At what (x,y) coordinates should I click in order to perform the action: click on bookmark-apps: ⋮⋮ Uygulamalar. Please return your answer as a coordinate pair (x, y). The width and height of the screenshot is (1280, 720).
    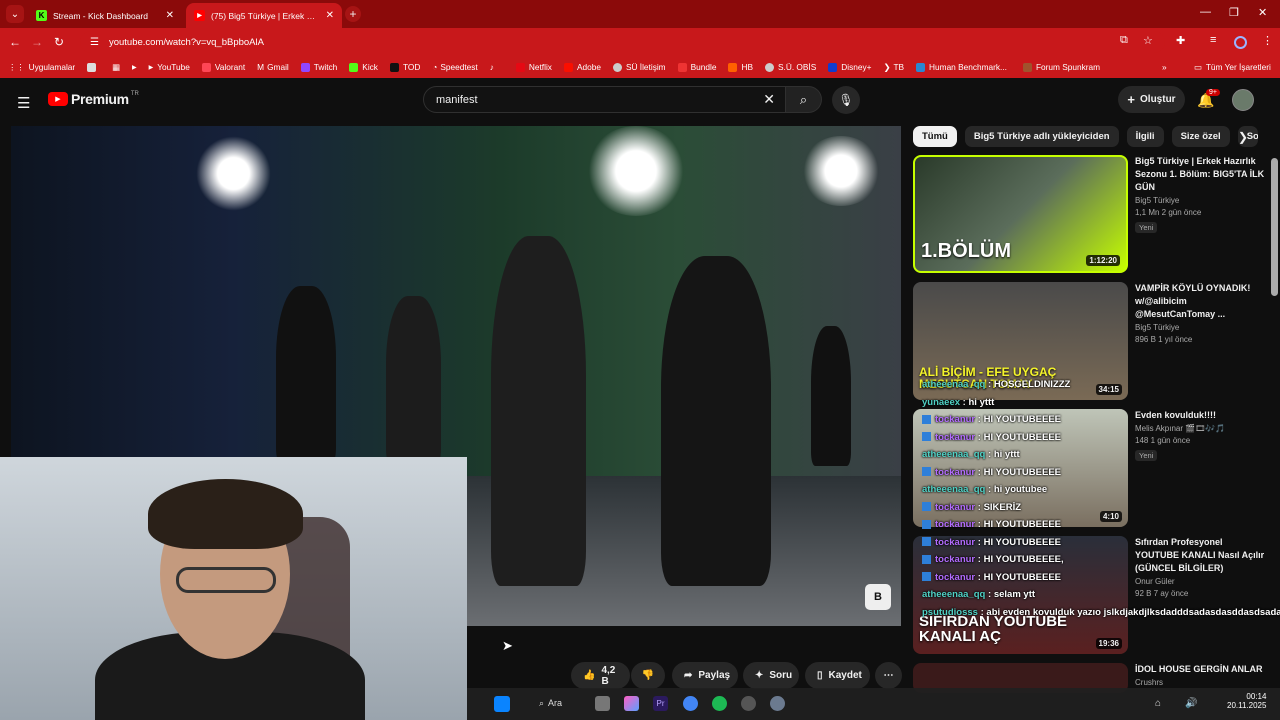
    Looking at the image, I should click on (41, 67).